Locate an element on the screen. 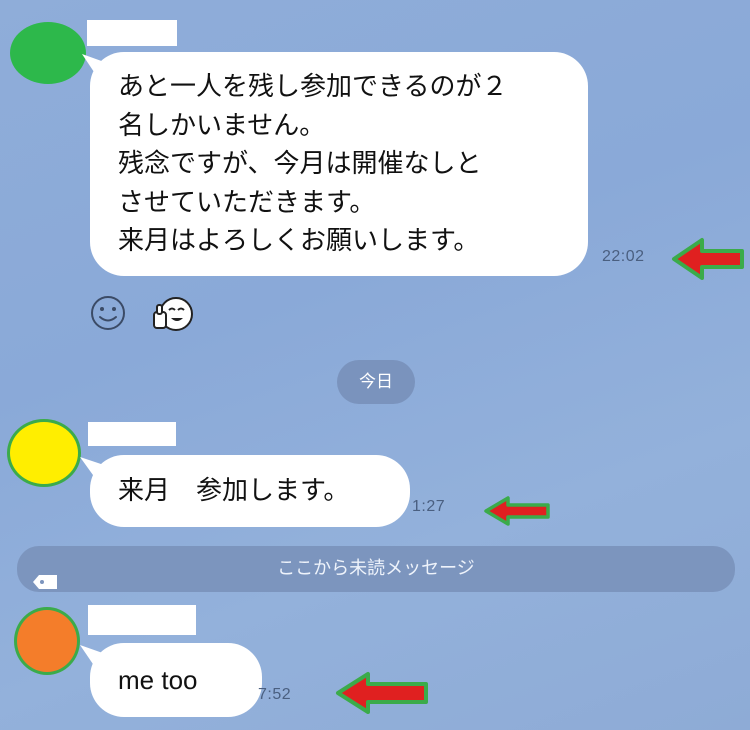 The image size is (750, 730). message-timestamp: 1:27 is located at coordinates (429, 506).